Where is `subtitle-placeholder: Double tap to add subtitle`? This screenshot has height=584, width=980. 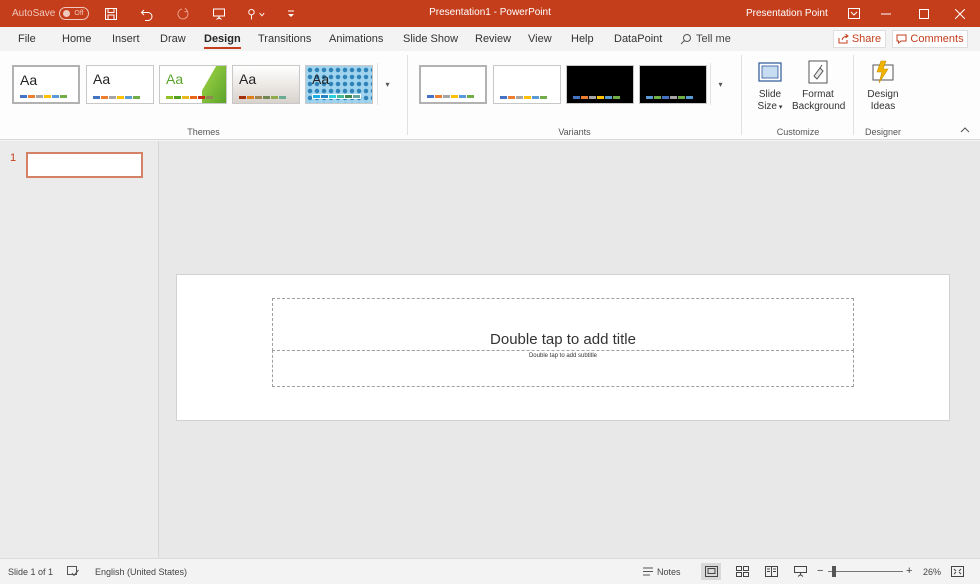 subtitle-placeholder: Double tap to add subtitle is located at coordinates (563, 368).